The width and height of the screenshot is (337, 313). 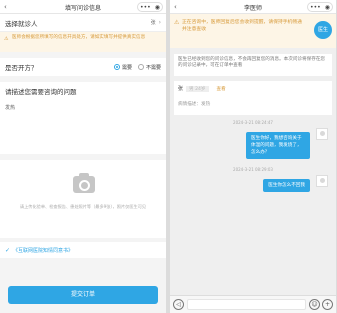 What do you see at coordinates (83, 206) in the screenshot?
I see `upload-tip: 请上传化验单、检查报告、患处照片等（最多9张），照片仅医生可见` at bounding box center [83, 206].